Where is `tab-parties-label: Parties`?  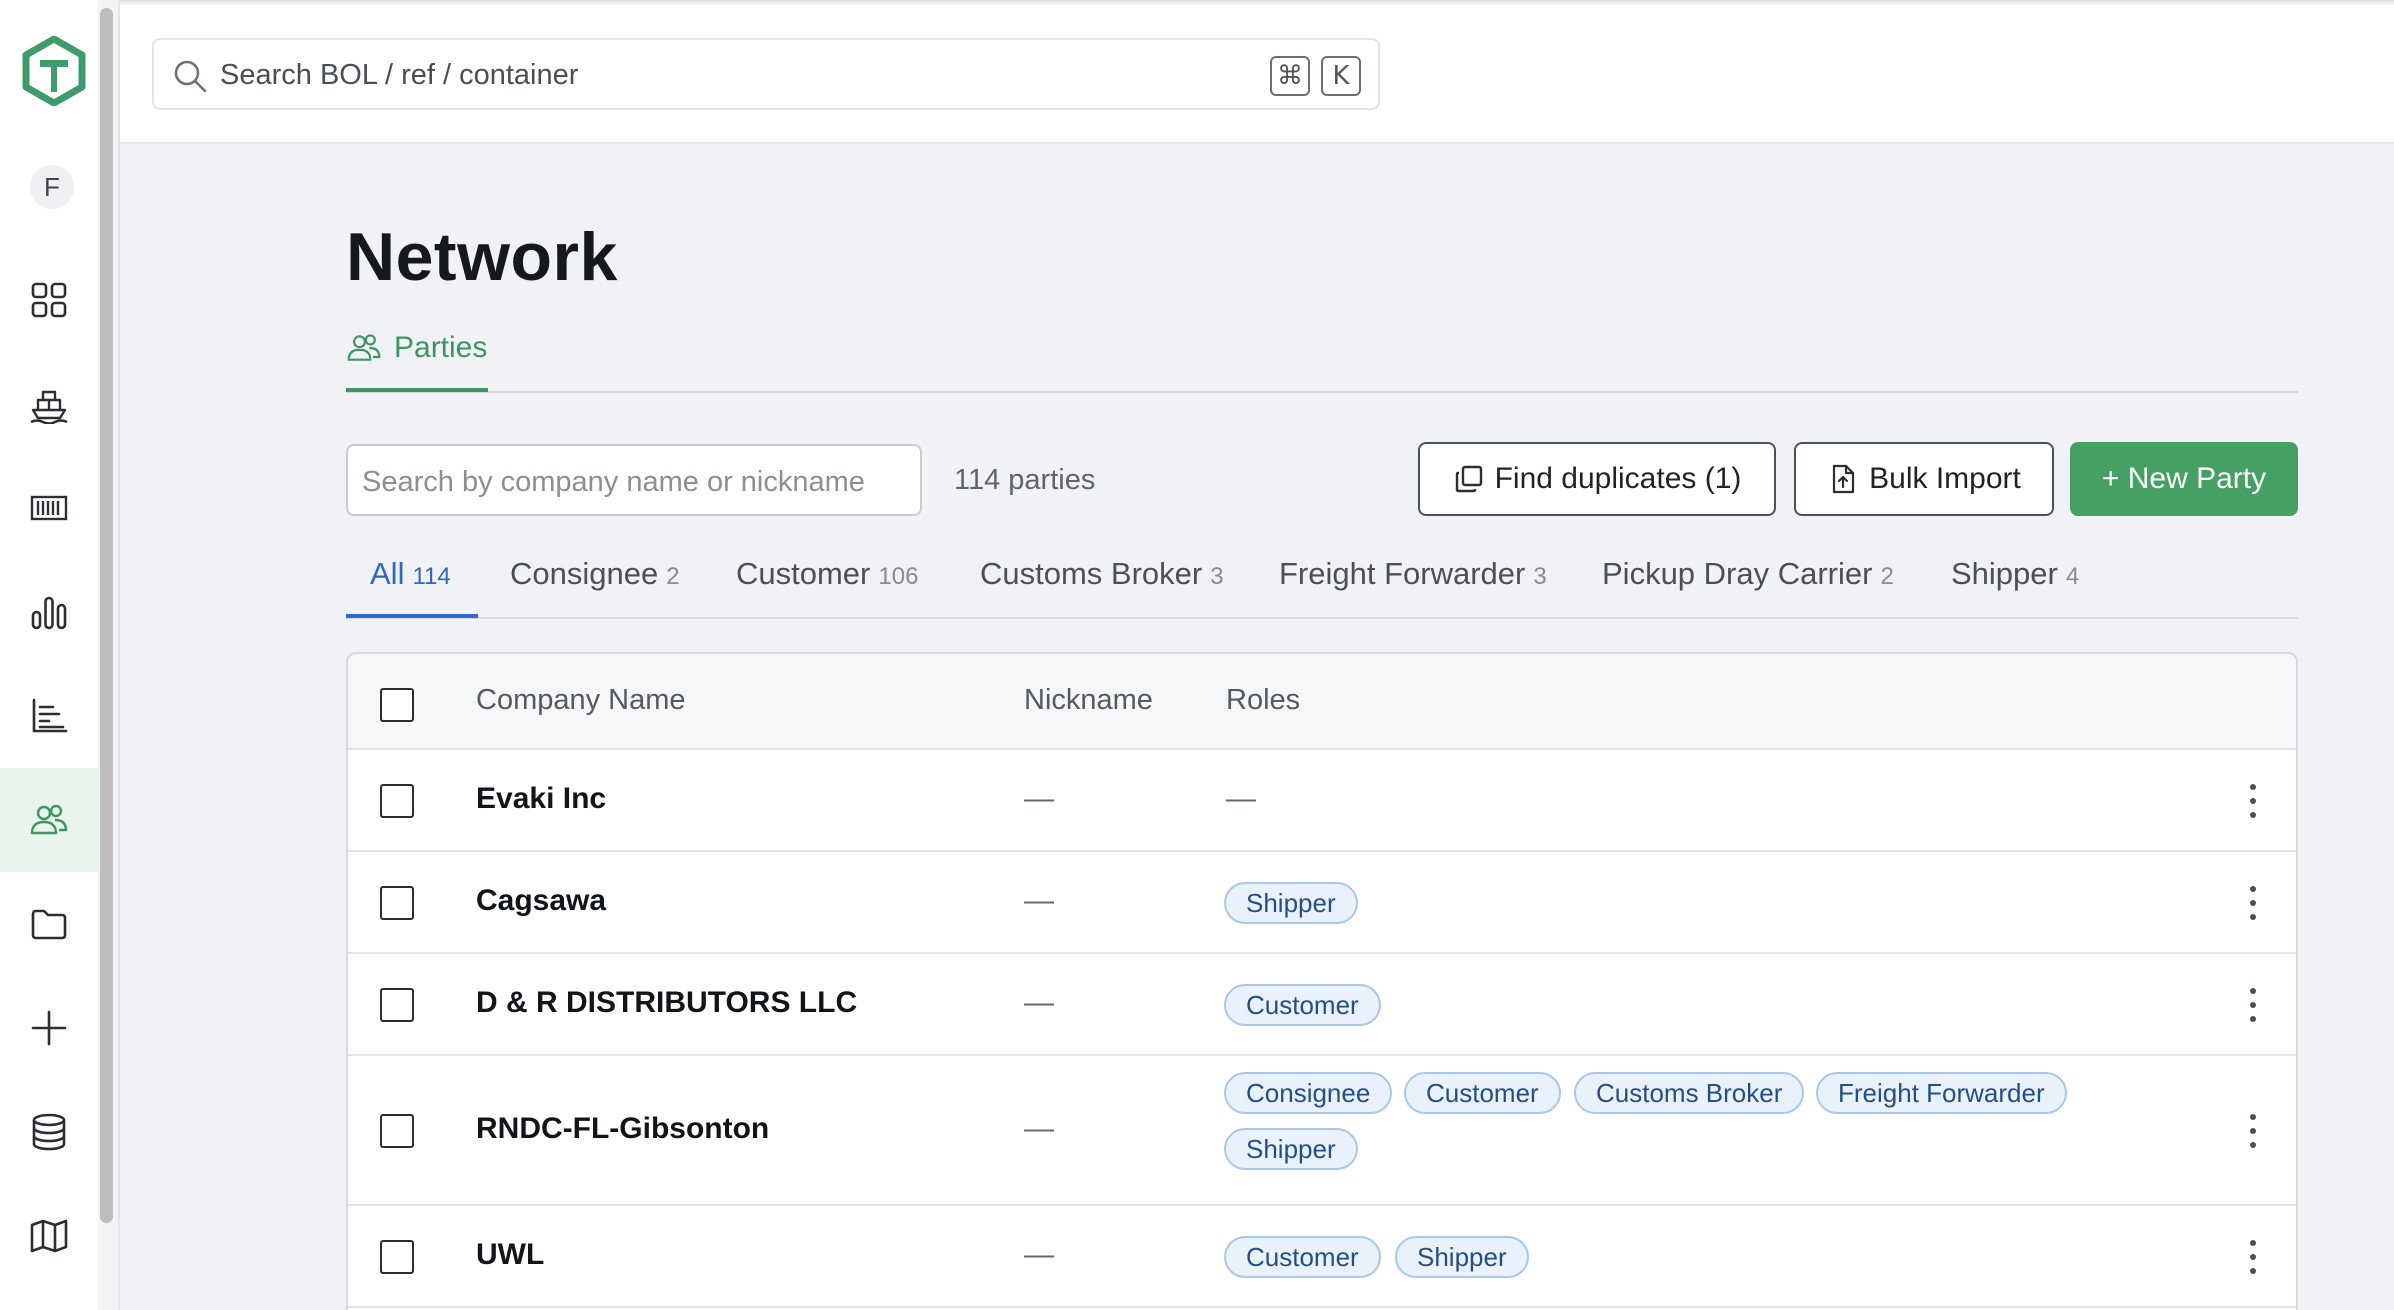 tab-parties-label: Parties is located at coordinates (441, 347).